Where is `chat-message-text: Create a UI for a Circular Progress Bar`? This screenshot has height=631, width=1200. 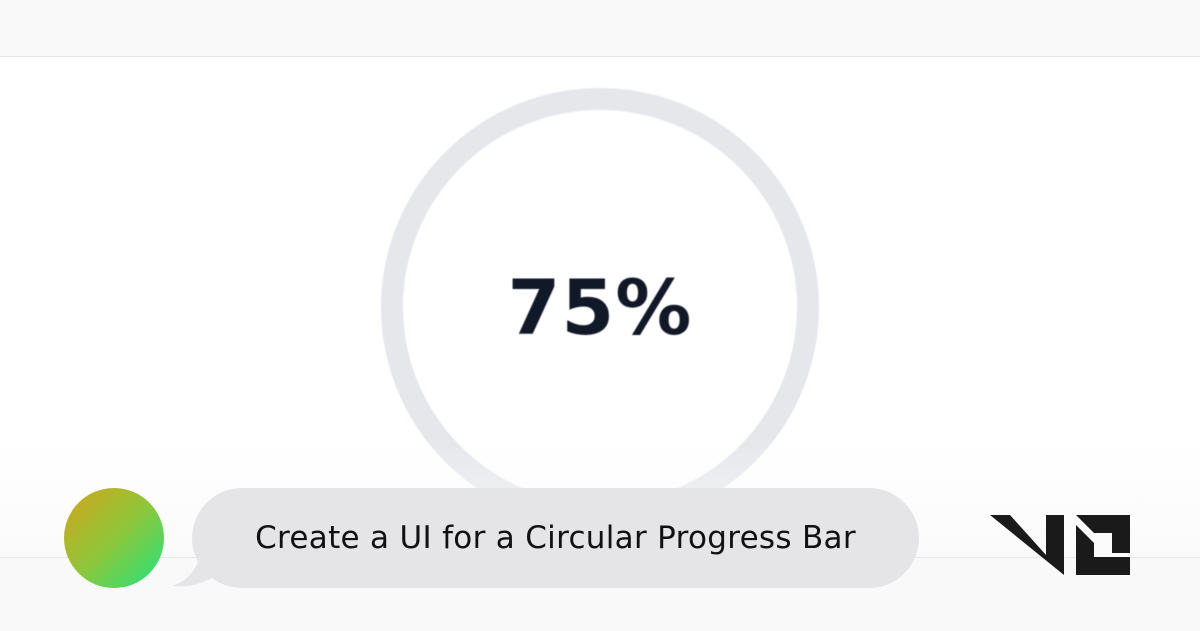 chat-message-text: Create a UI for a Circular Progress Bar is located at coordinates (555, 538).